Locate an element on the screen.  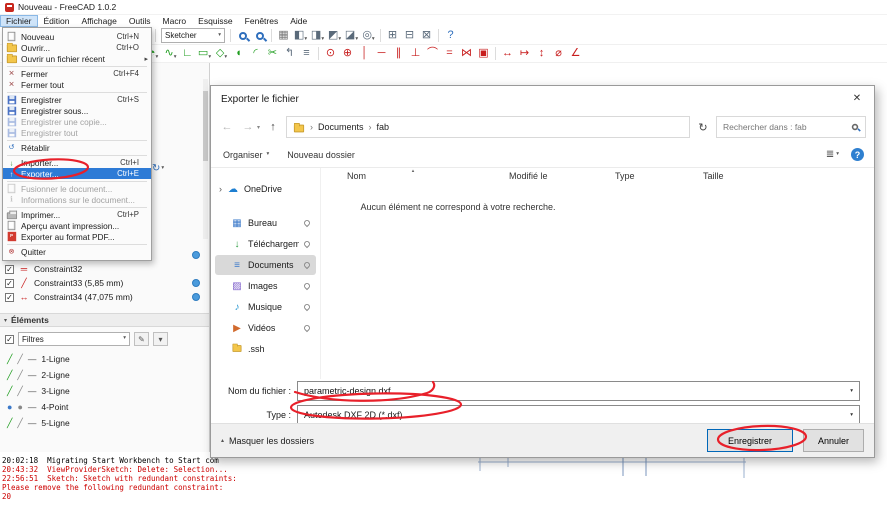
menubar-esquisse: Esquisse is located at coordinates (215, 21).